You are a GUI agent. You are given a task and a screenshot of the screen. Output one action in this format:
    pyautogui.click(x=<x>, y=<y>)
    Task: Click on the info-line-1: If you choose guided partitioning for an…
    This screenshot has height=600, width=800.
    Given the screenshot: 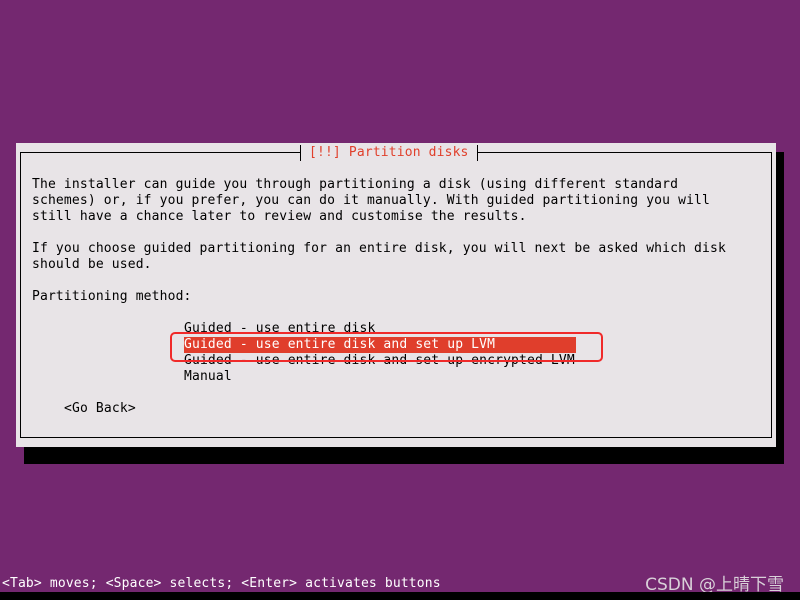 What is the action you would take?
    pyautogui.click(x=379, y=248)
    